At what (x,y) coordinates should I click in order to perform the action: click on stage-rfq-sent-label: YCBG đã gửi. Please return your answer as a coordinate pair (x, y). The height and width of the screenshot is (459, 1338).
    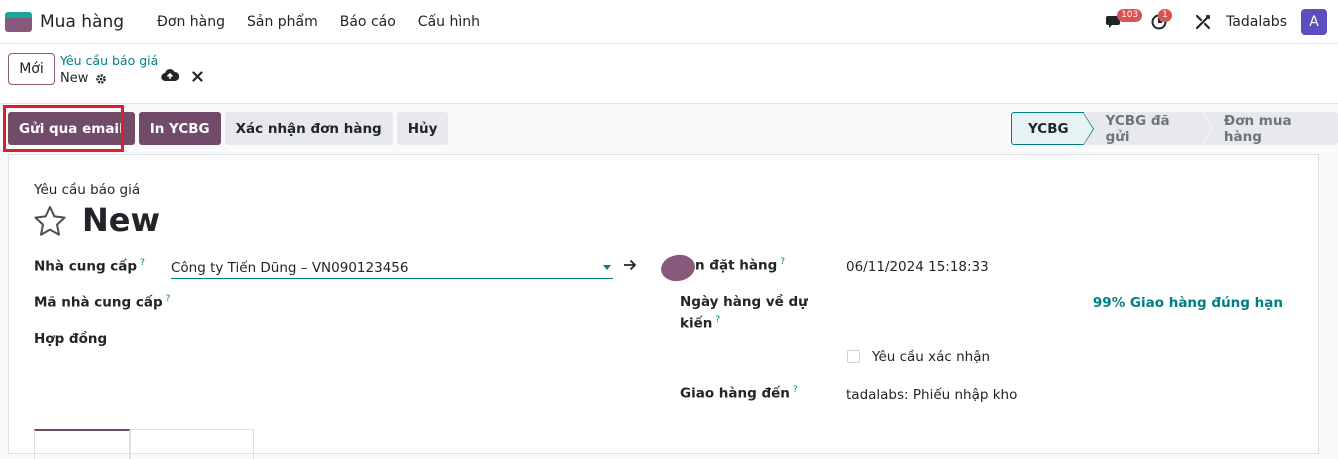
    Looking at the image, I should click on (1137, 128).